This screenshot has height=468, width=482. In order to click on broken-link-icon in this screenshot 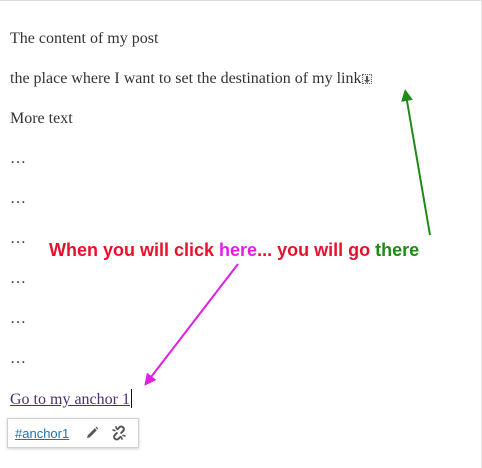, I will do `click(119, 433)`.